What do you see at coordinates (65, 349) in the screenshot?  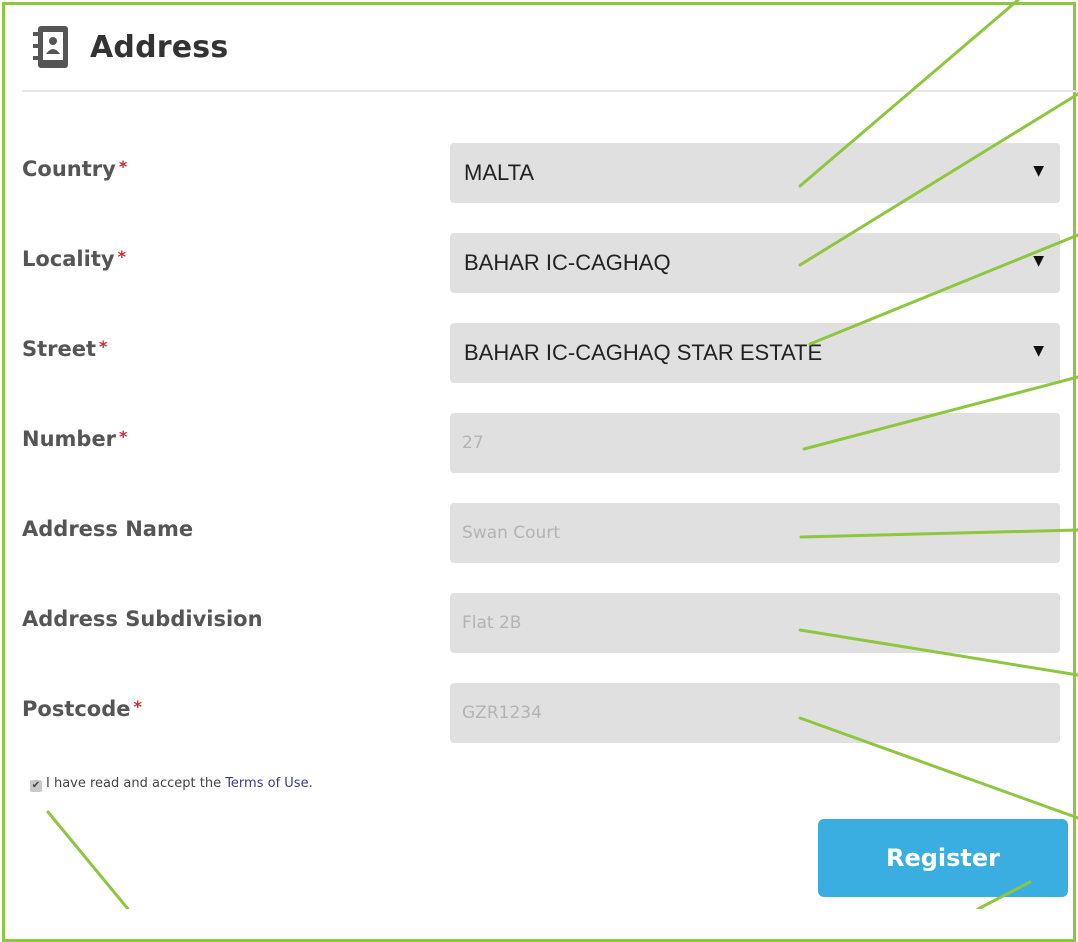 I see `street-label: Street *` at bounding box center [65, 349].